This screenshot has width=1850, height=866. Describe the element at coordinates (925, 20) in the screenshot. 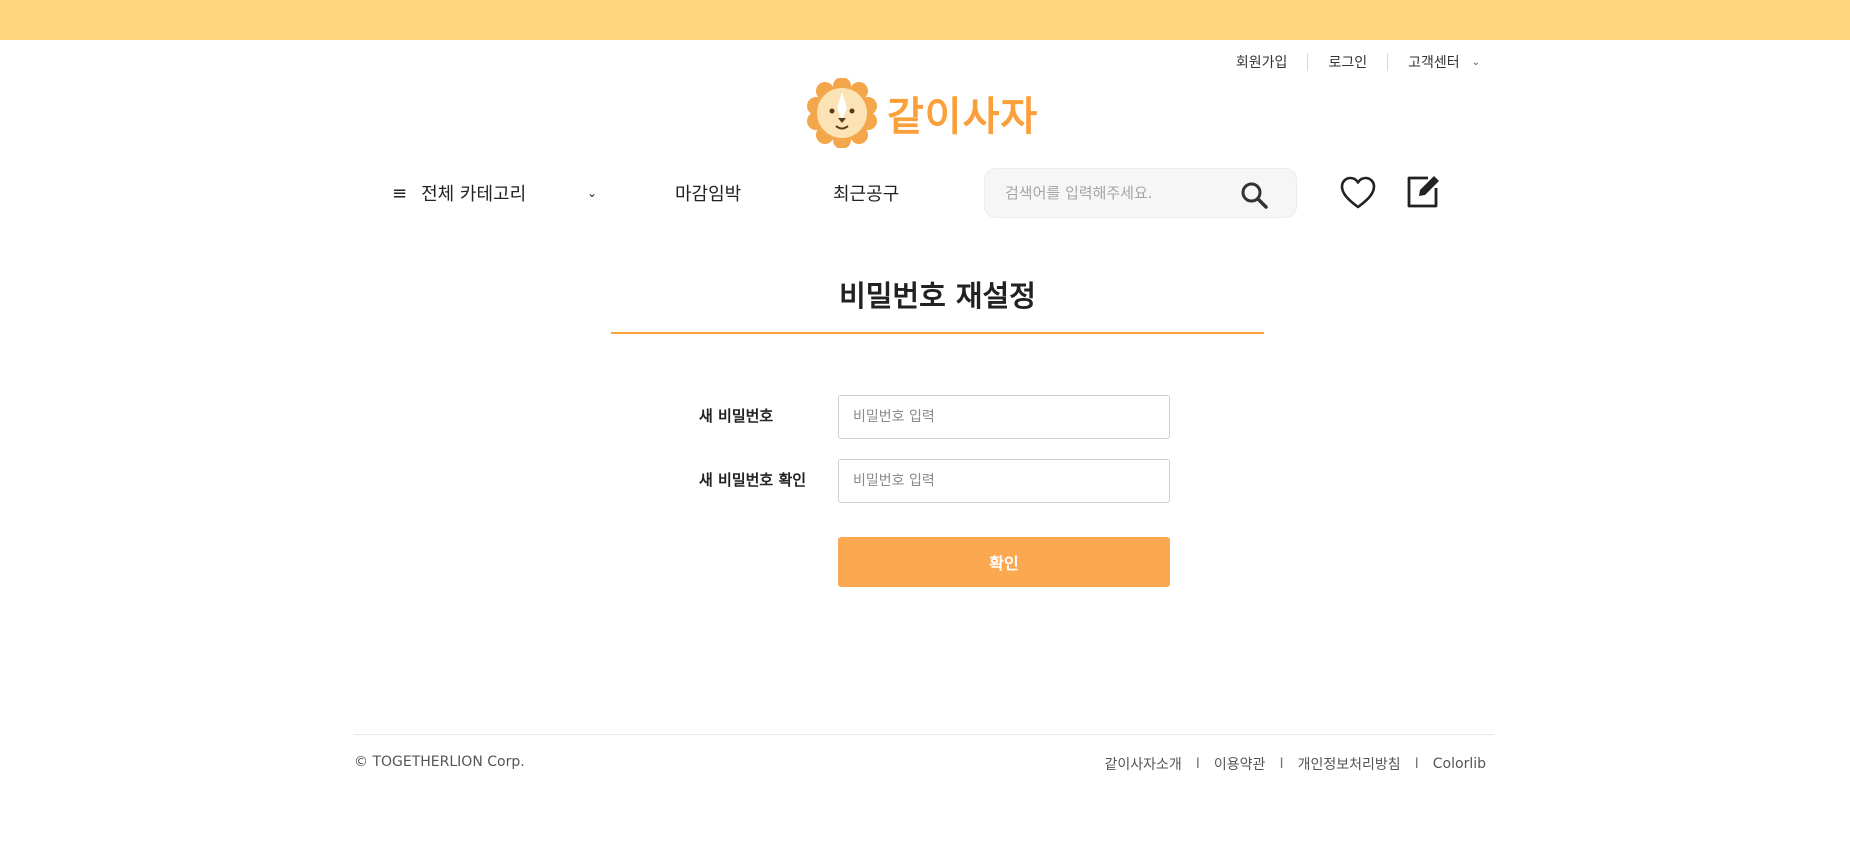

I see `top-banner` at that location.